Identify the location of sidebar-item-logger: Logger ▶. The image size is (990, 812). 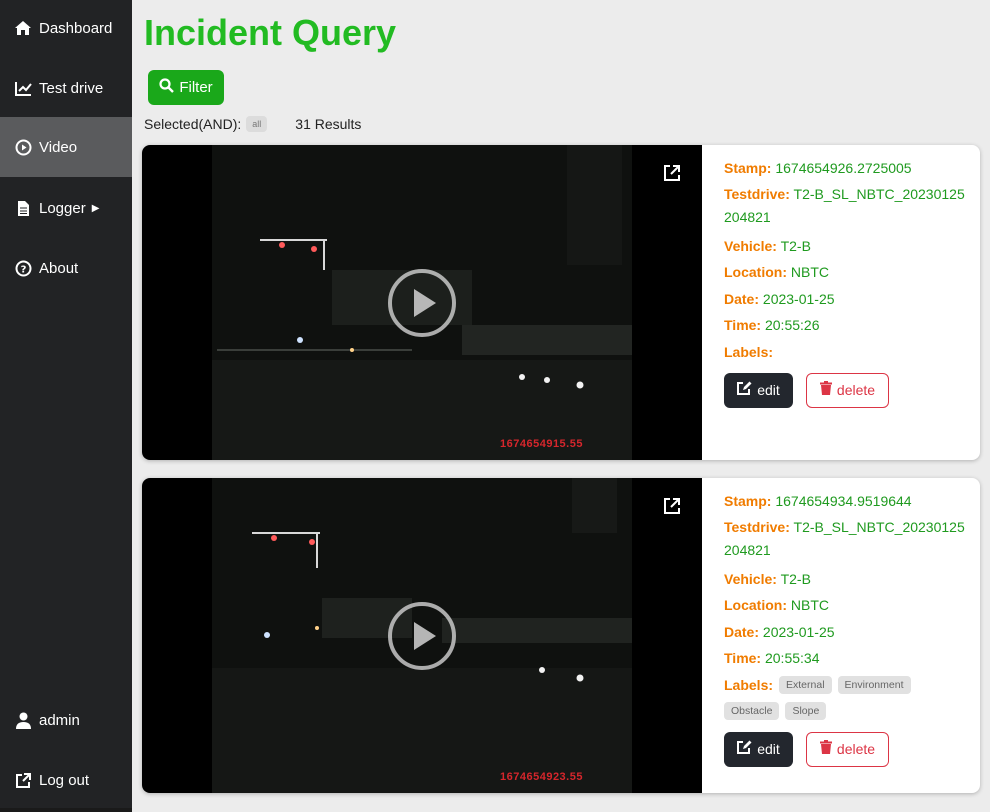
(66, 208).